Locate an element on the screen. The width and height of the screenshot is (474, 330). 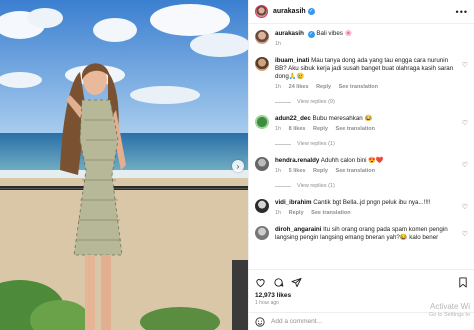
author-avatar is located at coordinates (261, 11).